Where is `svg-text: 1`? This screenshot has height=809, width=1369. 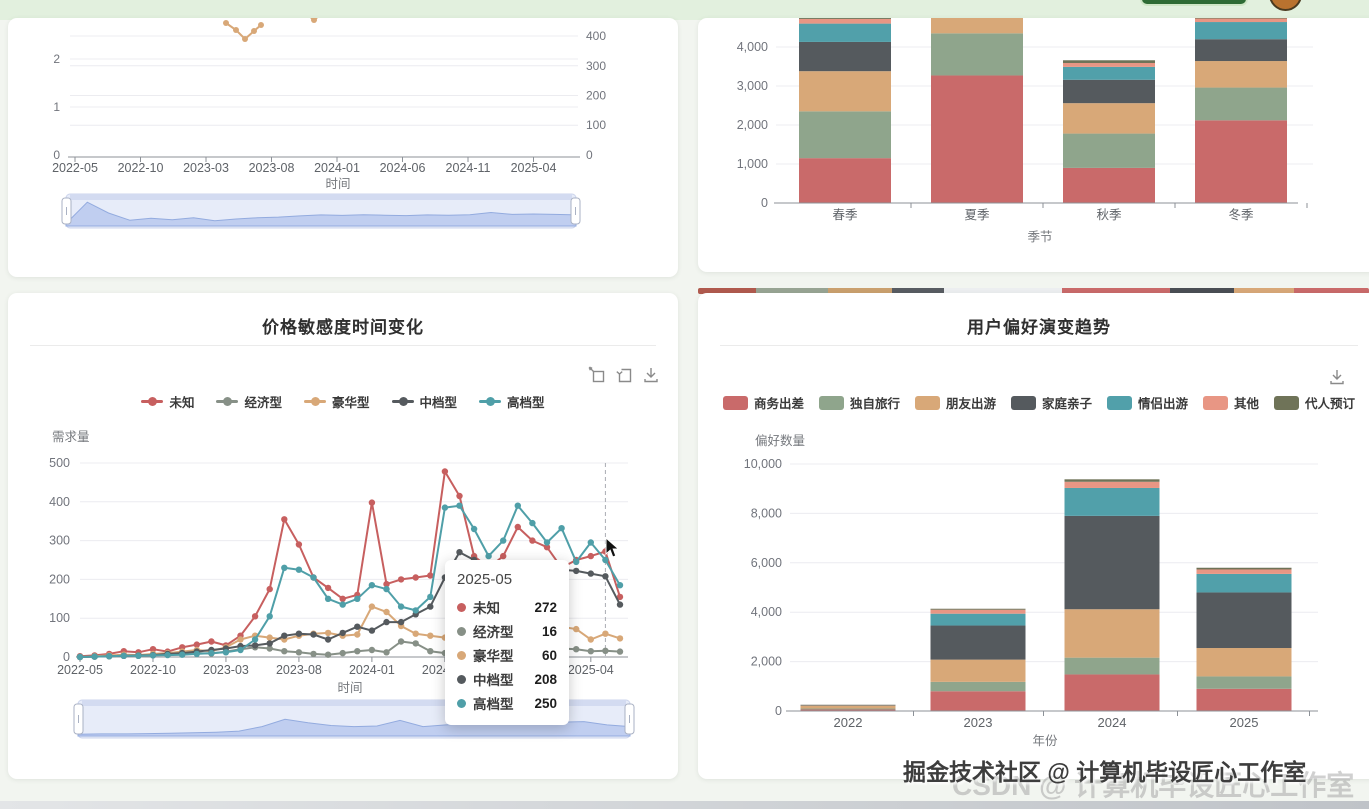
svg-text: 1 is located at coordinates (56, 107).